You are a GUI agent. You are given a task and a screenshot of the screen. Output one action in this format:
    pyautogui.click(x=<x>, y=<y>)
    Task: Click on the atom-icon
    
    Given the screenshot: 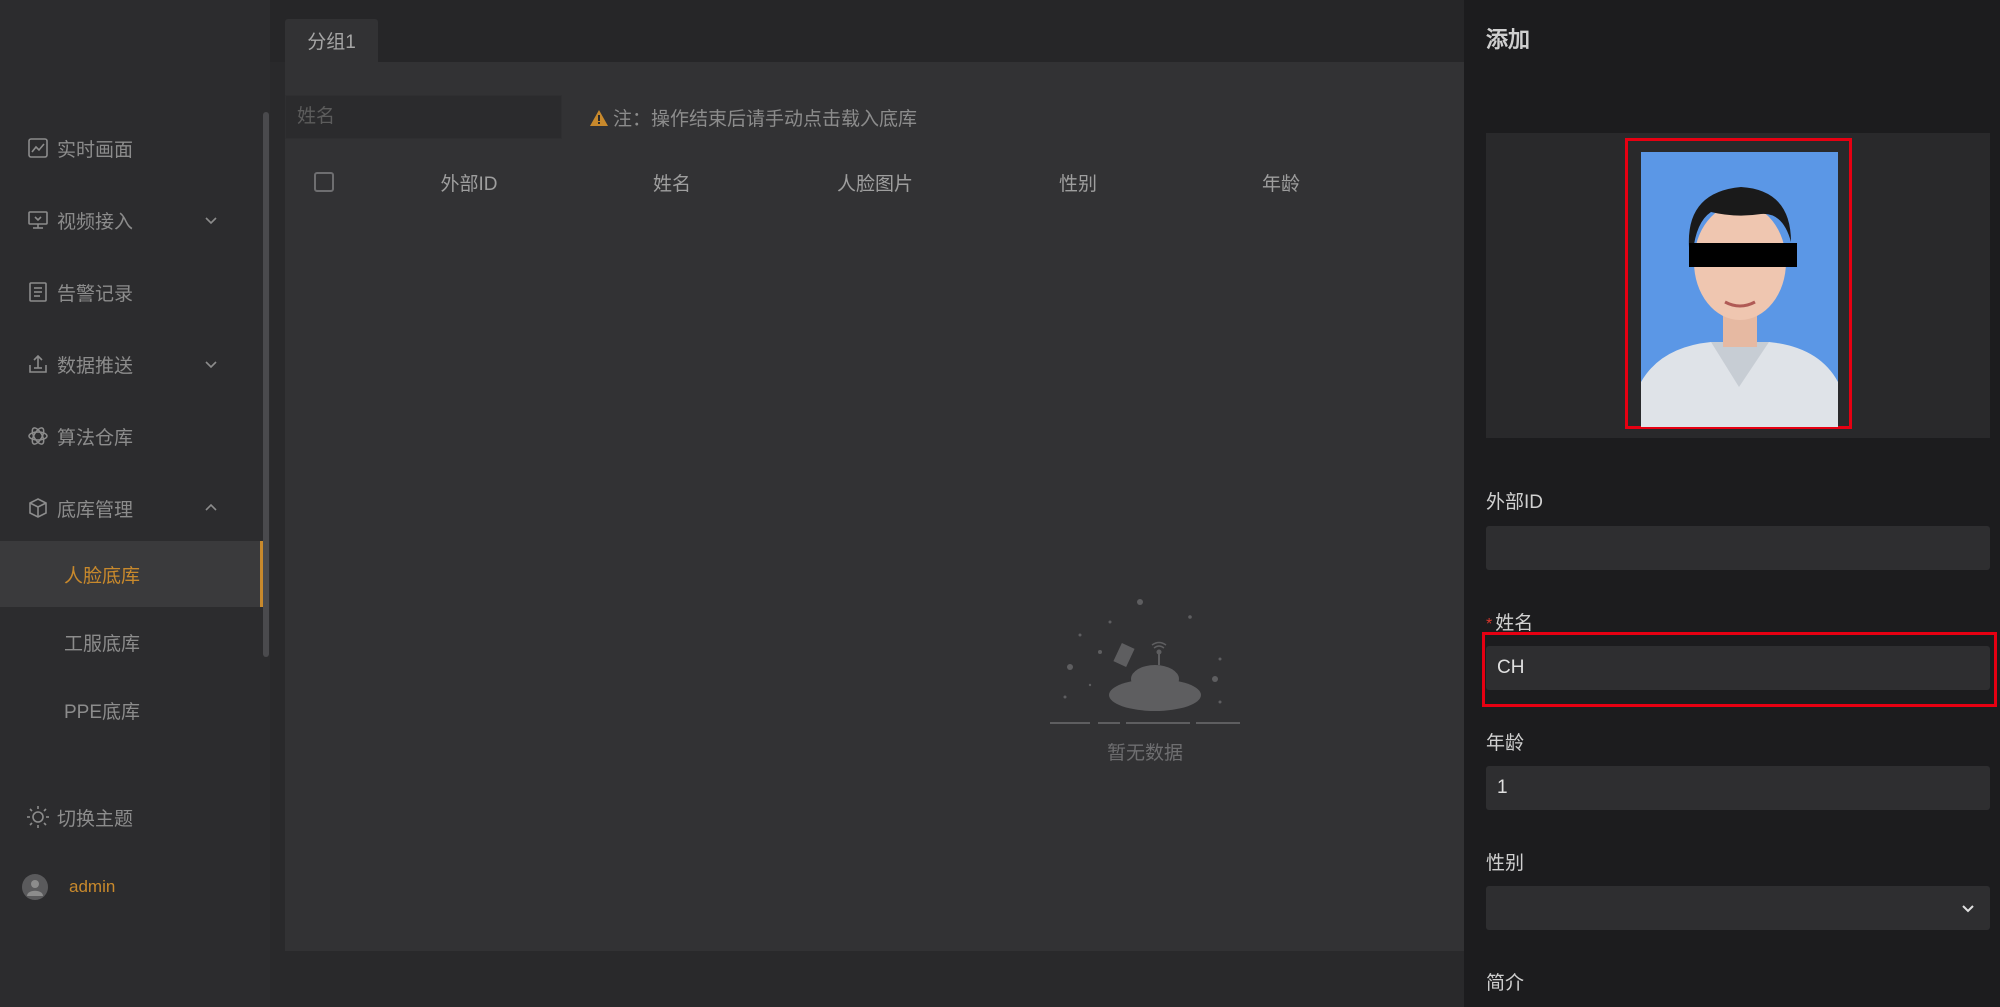 What is the action you would take?
    pyautogui.click(x=38, y=436)
    